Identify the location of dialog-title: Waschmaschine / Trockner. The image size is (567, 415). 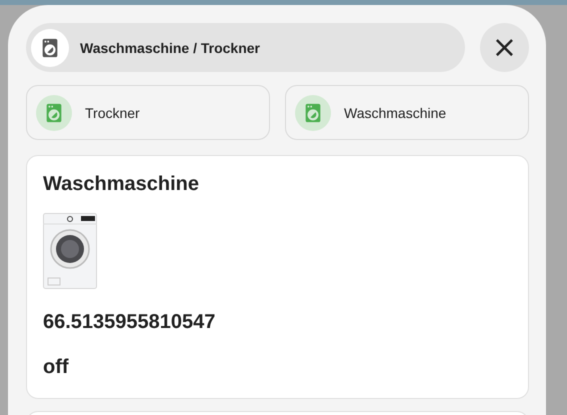
(170, 48).